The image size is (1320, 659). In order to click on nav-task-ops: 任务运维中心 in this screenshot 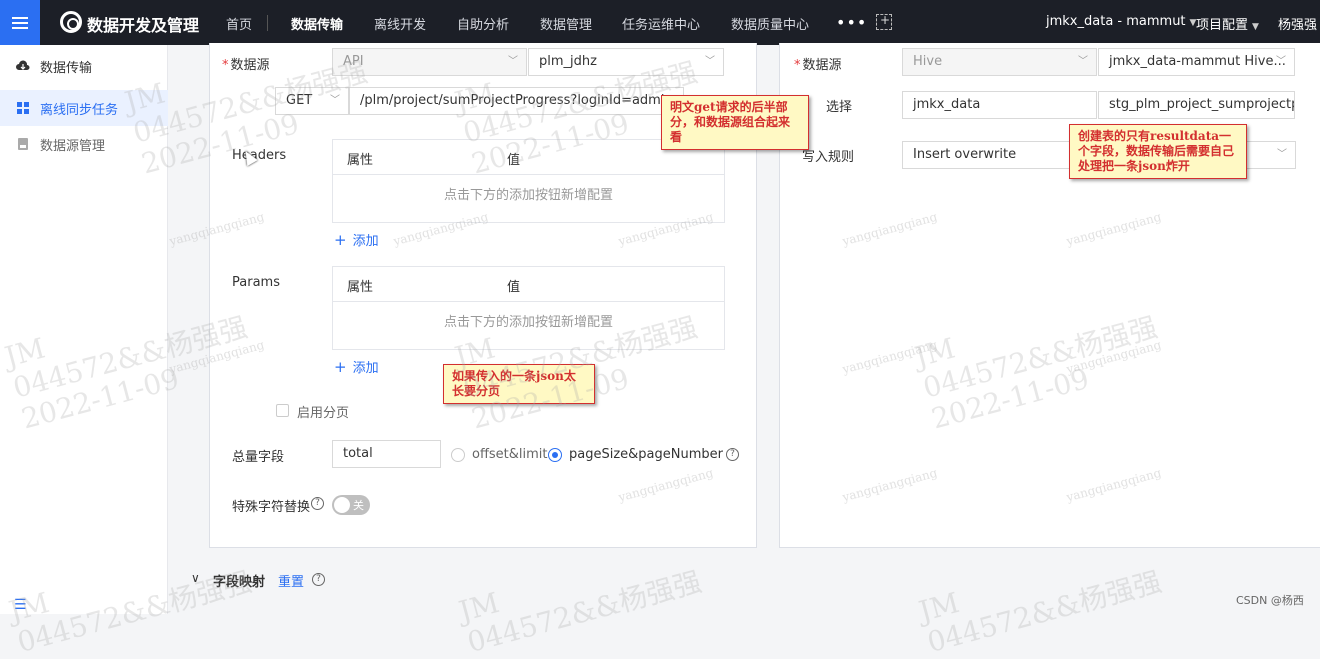, I will do `click(661, 23)`.